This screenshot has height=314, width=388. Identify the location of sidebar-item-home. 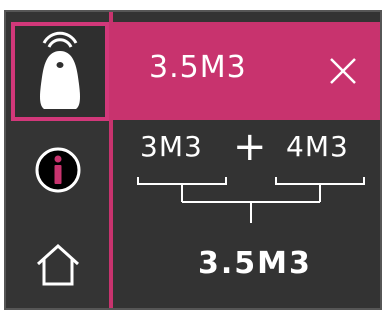
(57, 267).